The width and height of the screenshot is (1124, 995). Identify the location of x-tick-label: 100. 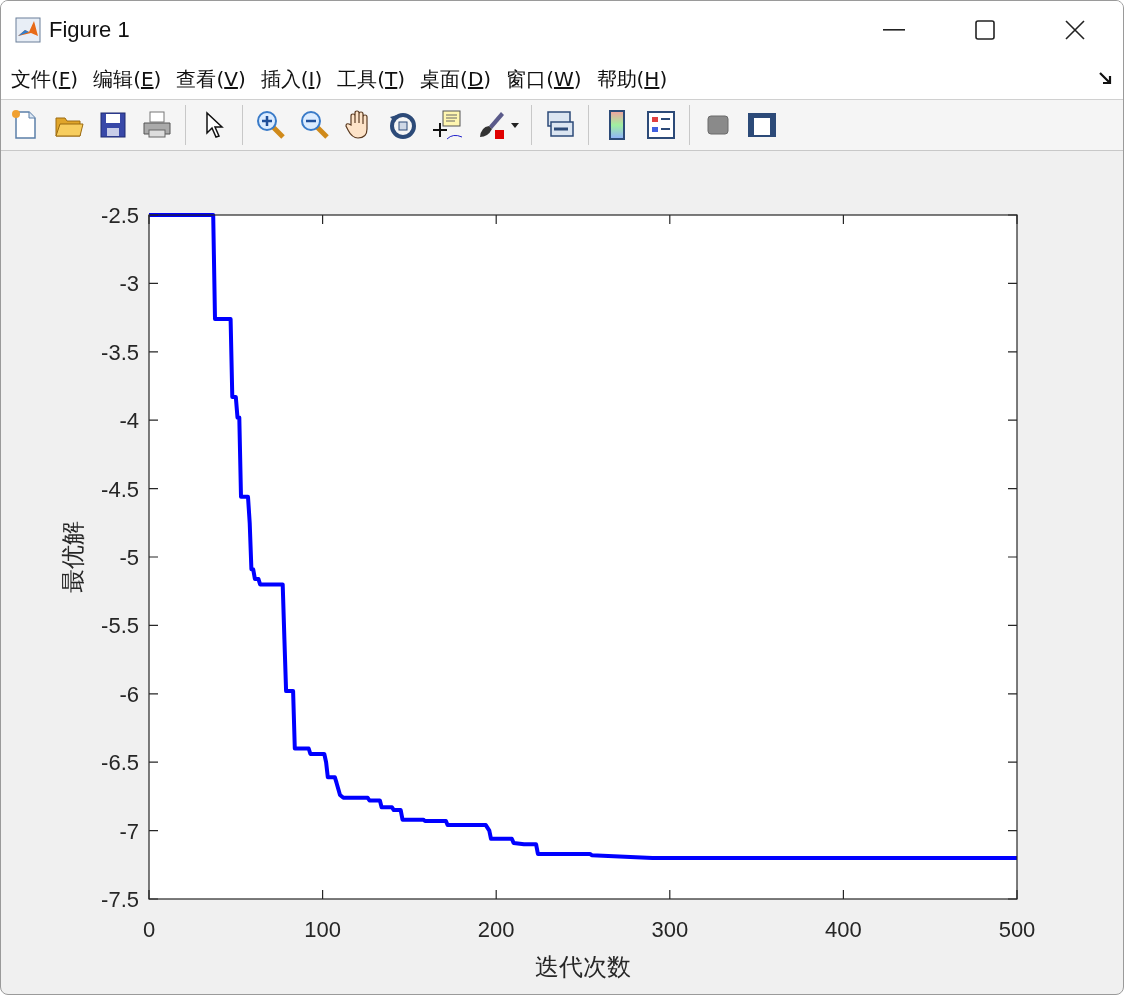
(322, 929).